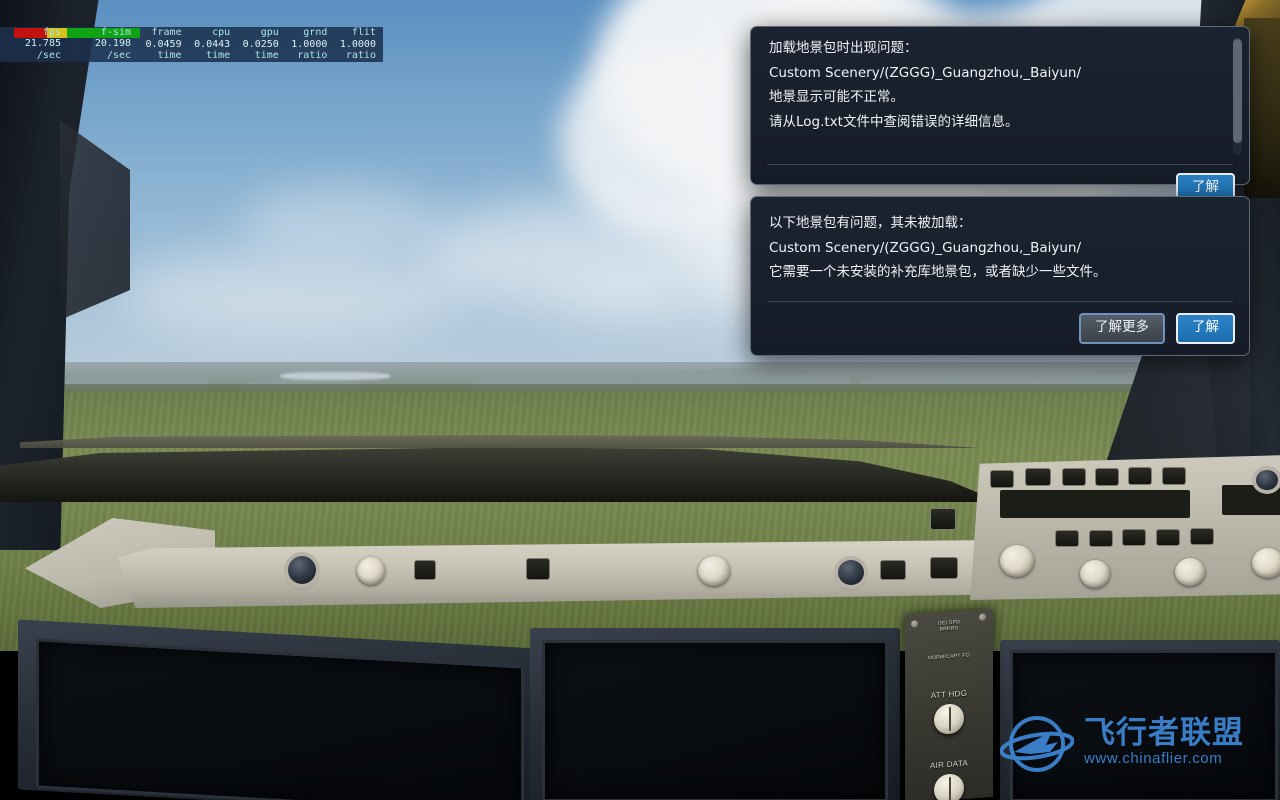 The width and height of the screenshot is (1280, 800). Describe the element at coordinates (949, 719) in the screenshot. I see `att-hdg-selector` at that location.